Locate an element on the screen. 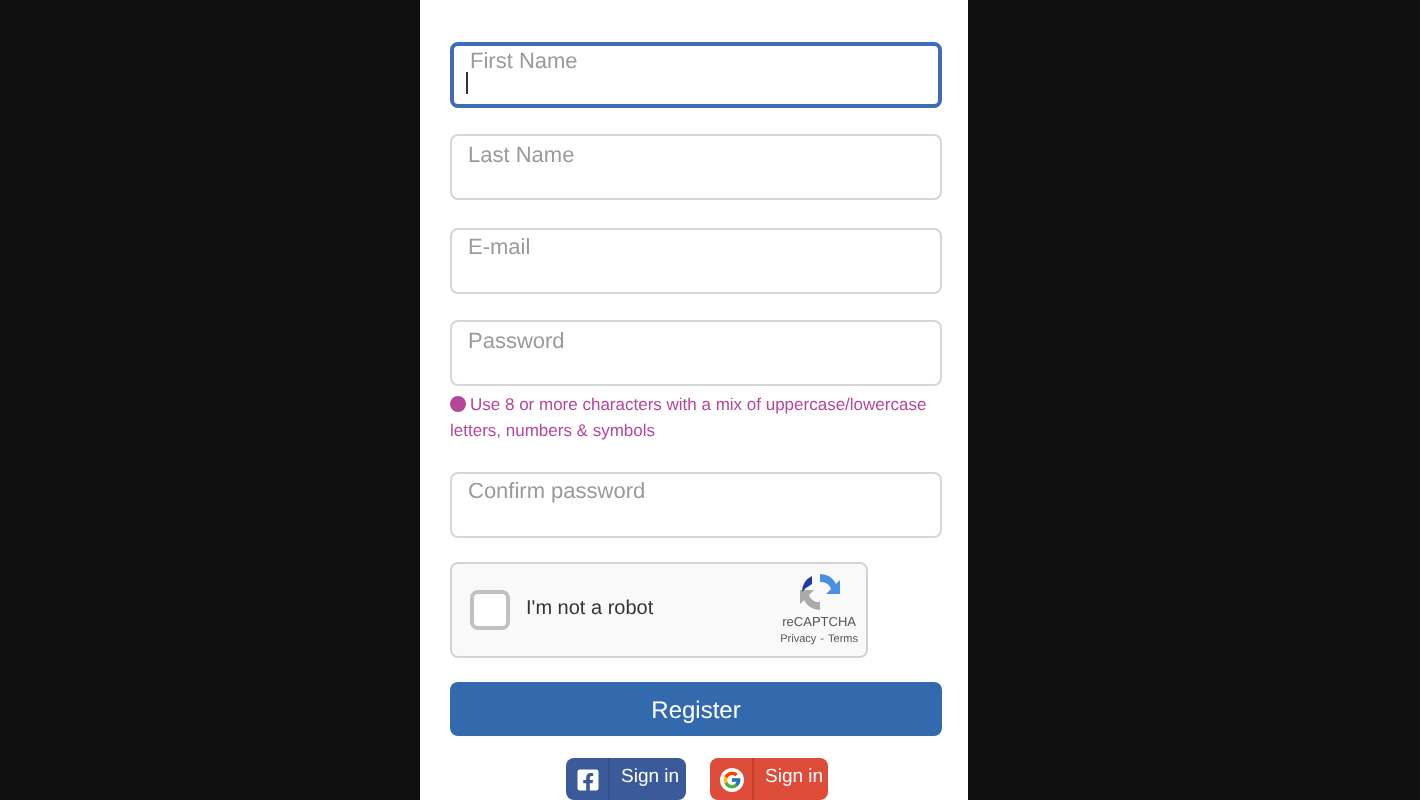 The image size is (1420, 800). password-hint: Use 8 or more characters with a mix of uppercase/lowercase letters, numbers & symbols is located at coordinates (689, 418).